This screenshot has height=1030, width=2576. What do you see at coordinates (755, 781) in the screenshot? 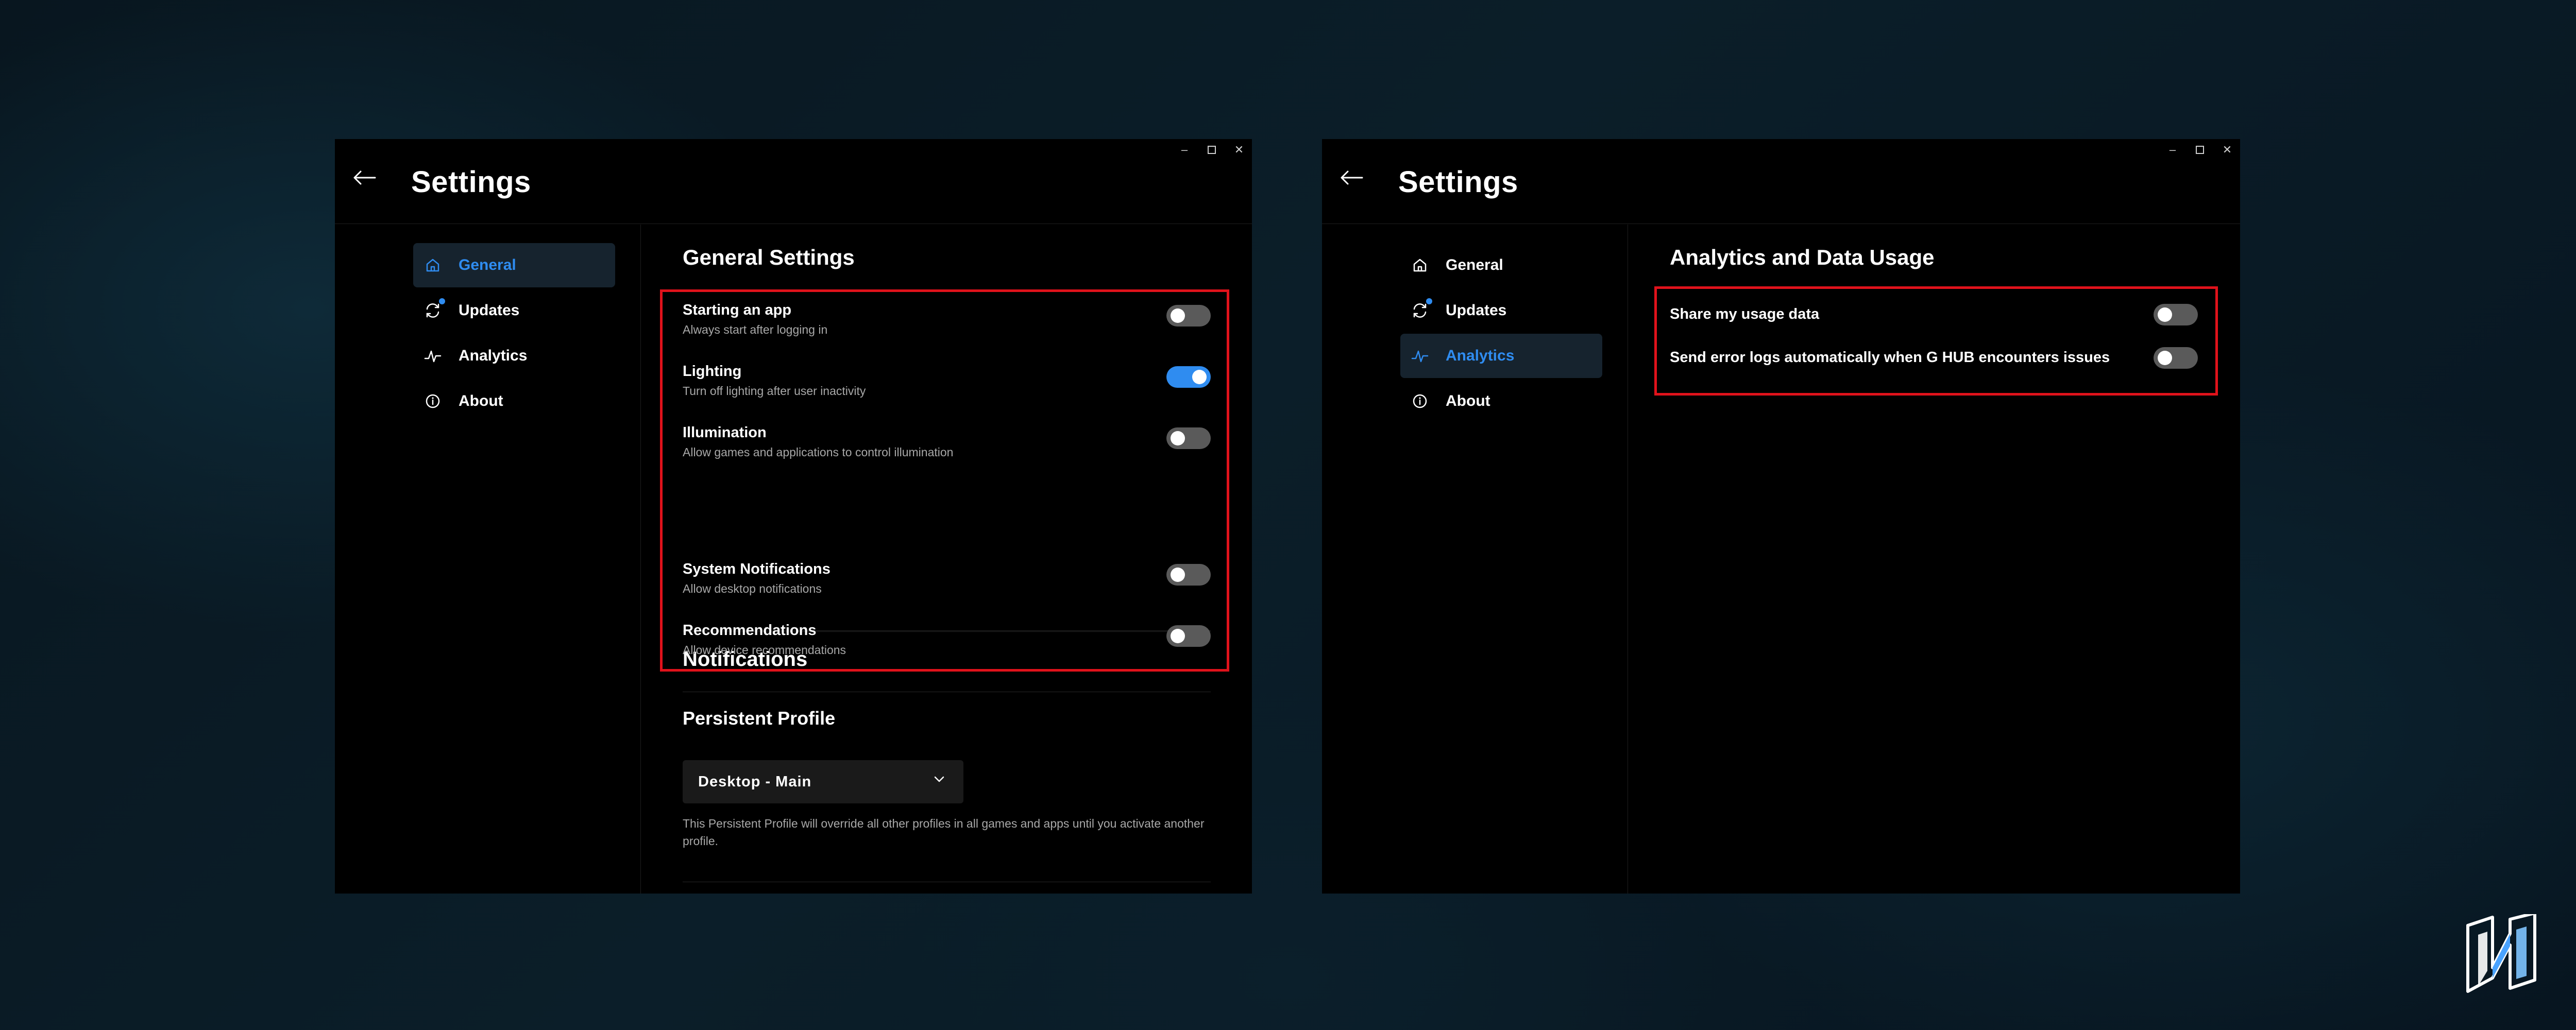
I see `dropdown-value: Desktop - Main` at bounding box center [755, 781].